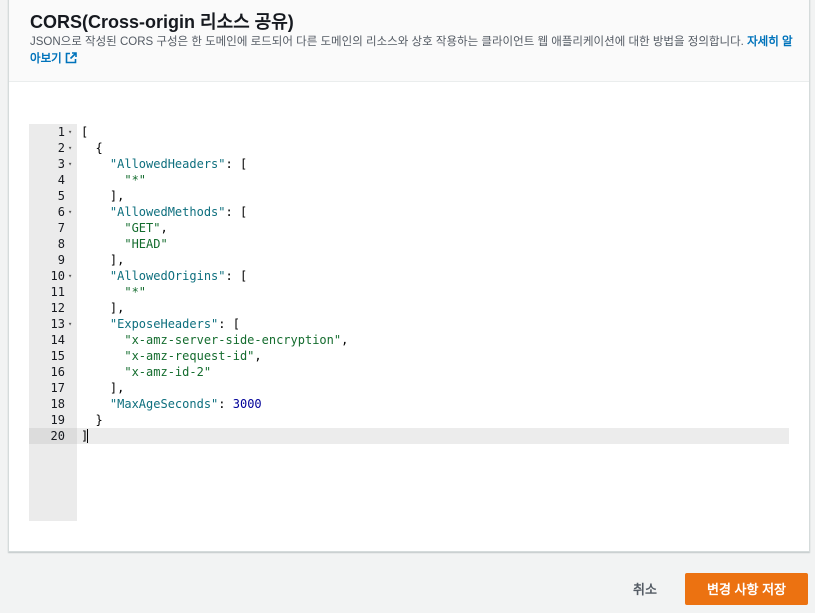 The image size is (815, 613). I want to click on code-text: "ExposeHeaders": [, so click(174, 324).